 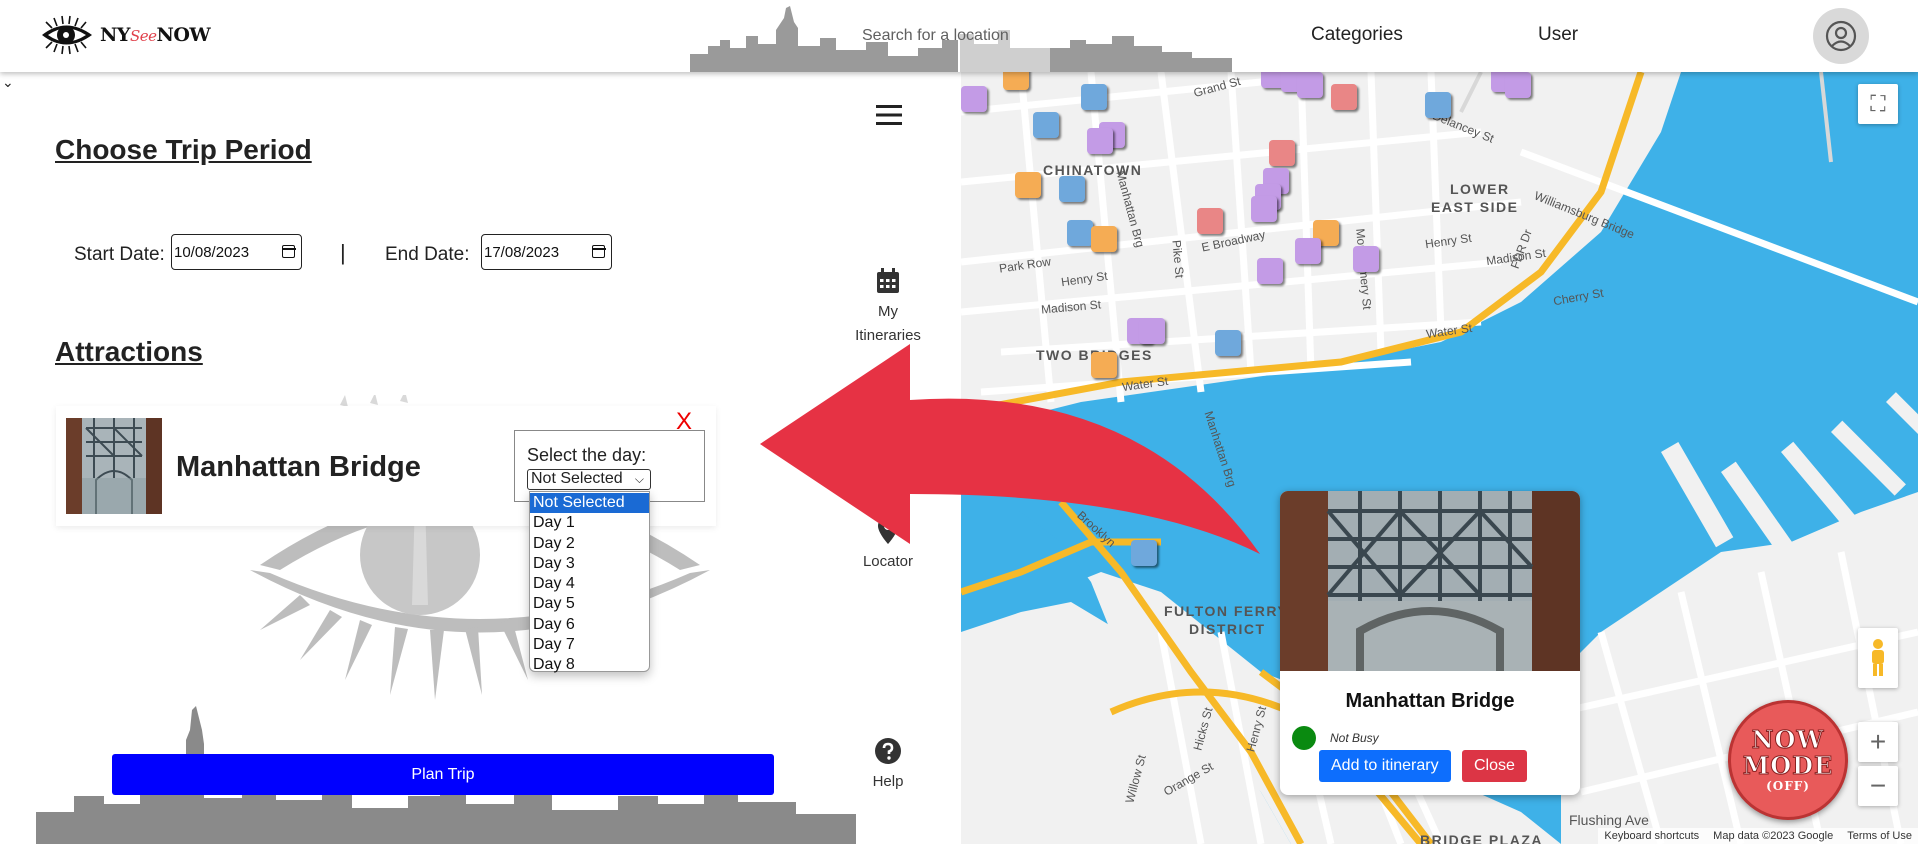 What do you see at coordinates (1304, 738) in the screenshot?
I see `busy-status-indicator` at bounding box center [1304, 738].